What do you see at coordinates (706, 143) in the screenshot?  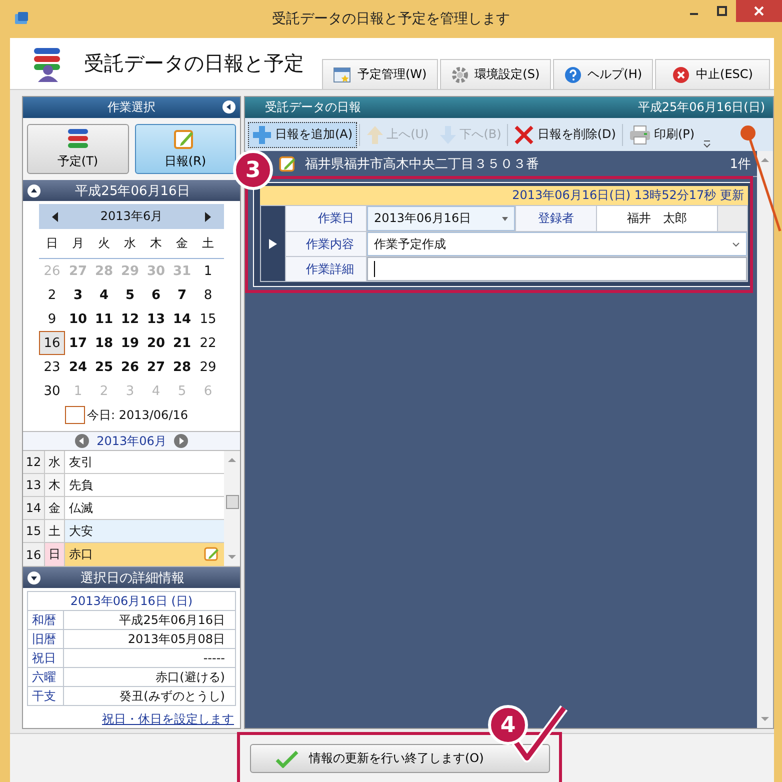 I see `overflow-icon` at bounding box center [706, 143].